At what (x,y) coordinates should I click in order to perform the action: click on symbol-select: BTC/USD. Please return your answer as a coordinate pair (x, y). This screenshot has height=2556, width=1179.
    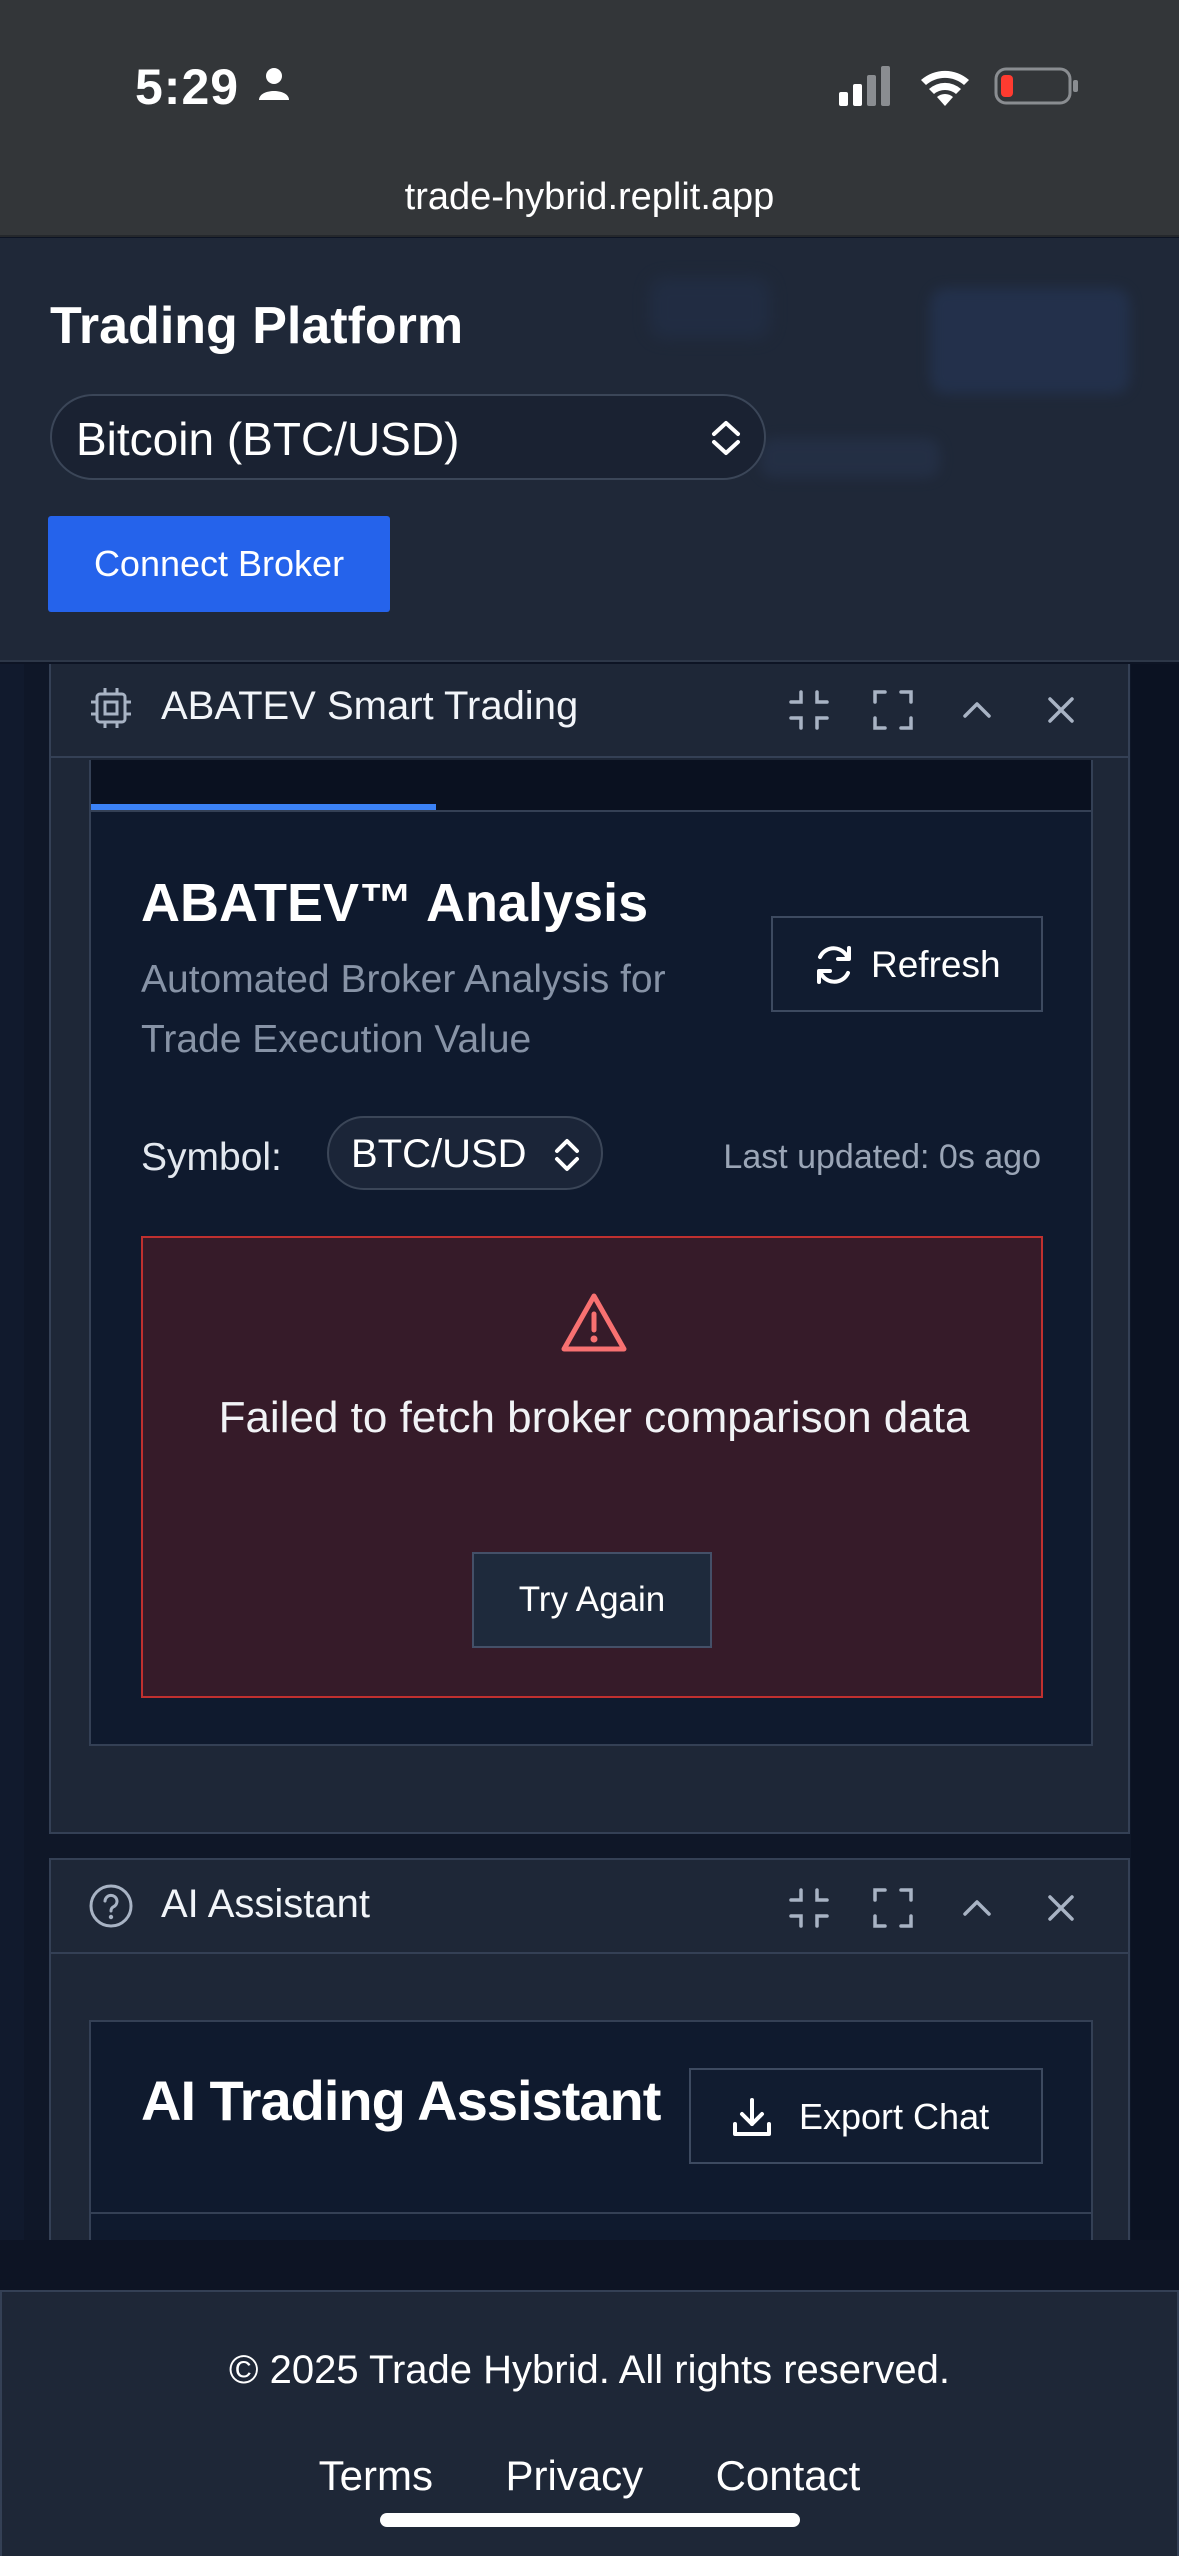
    Looking at the image, I should click on (465, 1153).